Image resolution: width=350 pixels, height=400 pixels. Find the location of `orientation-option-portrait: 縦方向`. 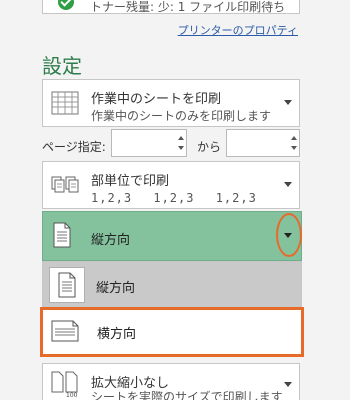

orientation-option-portrait: 縦方向 is located at coordinates (172, 285).